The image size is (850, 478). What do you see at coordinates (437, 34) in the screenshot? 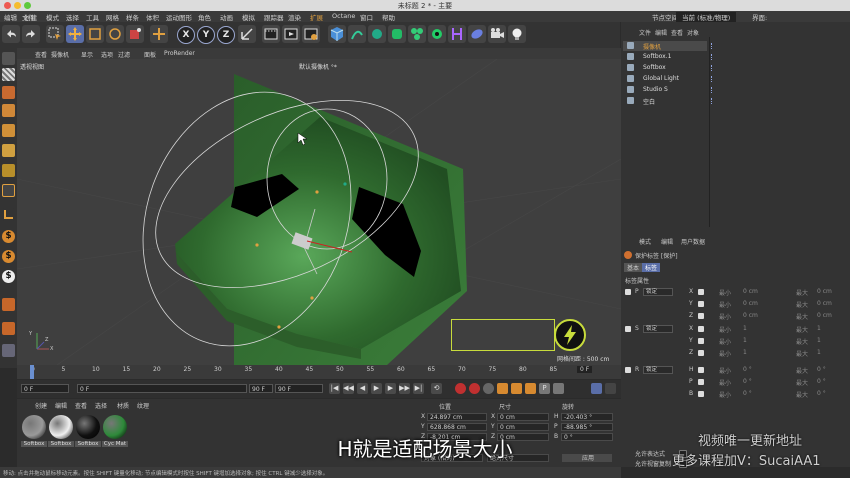
I see `deformer-icon` at bounding box center [437, 34].